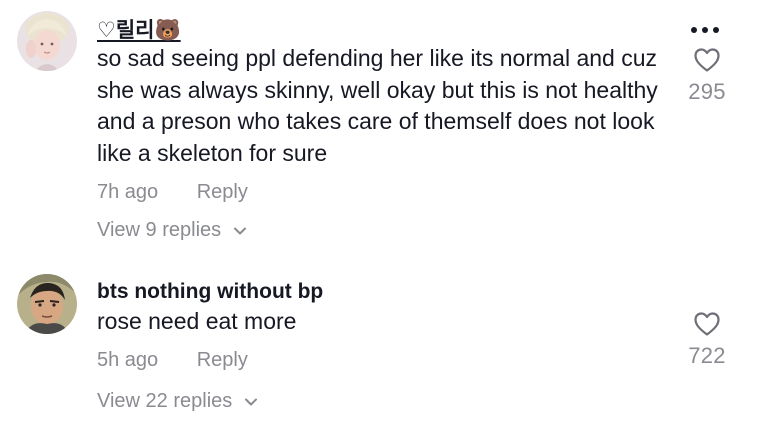  Describe the element at coordinates (197, 321) in the screenshot. I see `comment-text: rose need eat more` at that location.